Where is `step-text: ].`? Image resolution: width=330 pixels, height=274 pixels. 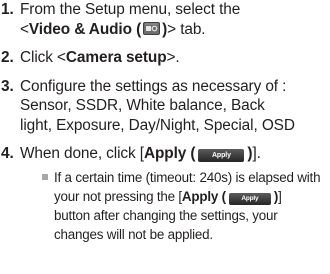
step-text: ]. is located at coordinates (256, 153).